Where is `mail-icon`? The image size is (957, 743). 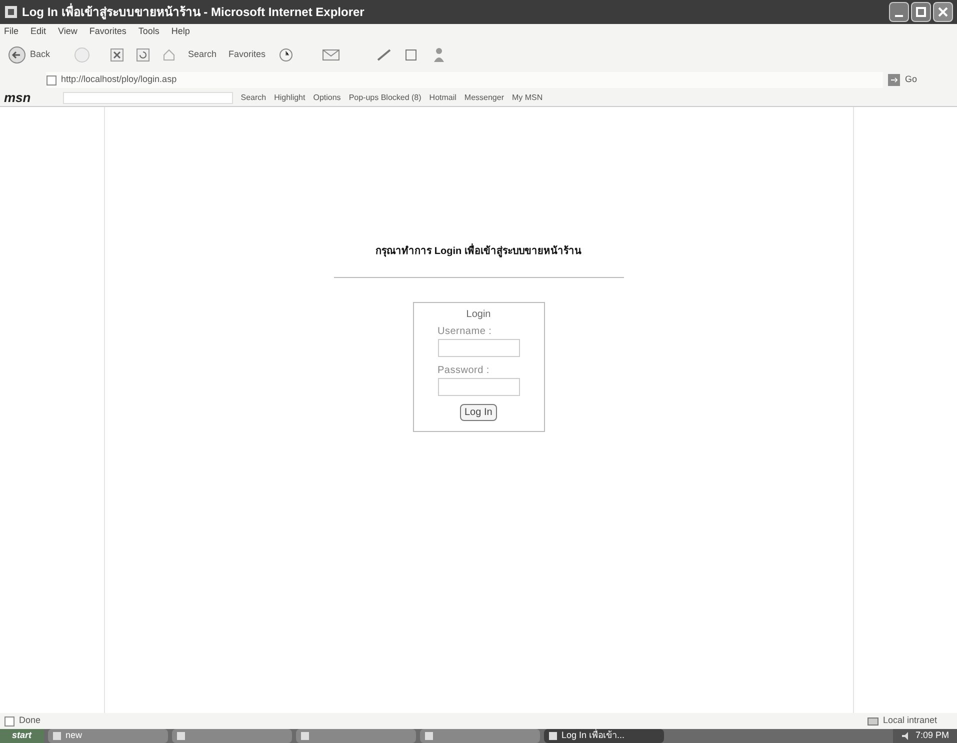 mail-icon is located at coordinates (331, 55).